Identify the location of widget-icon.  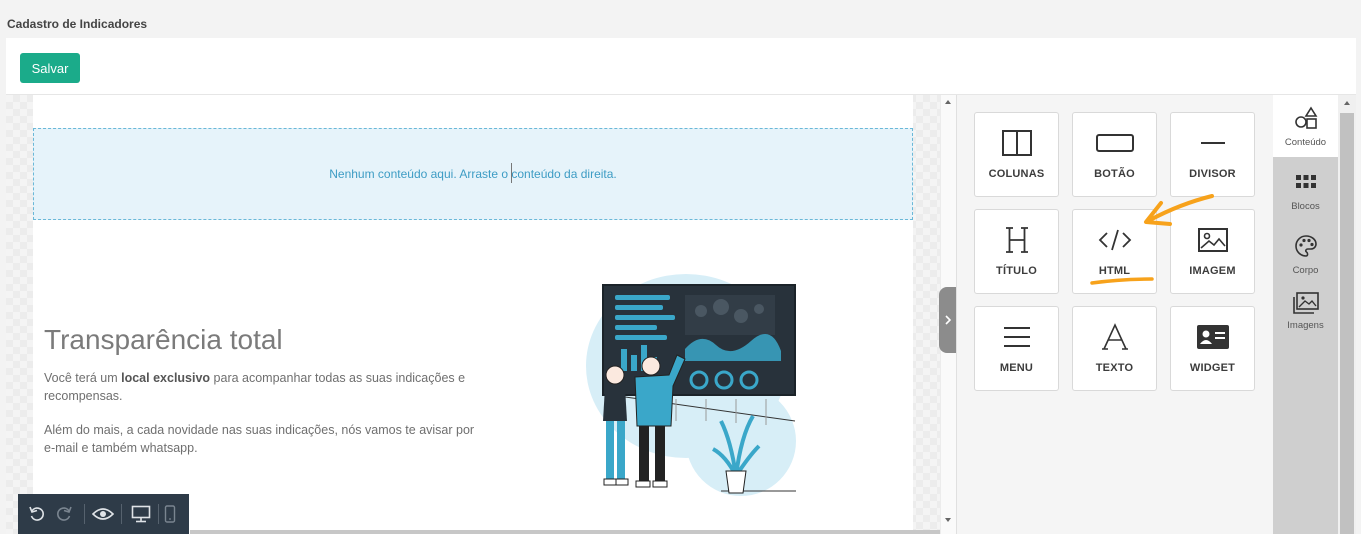
(1212, 337).